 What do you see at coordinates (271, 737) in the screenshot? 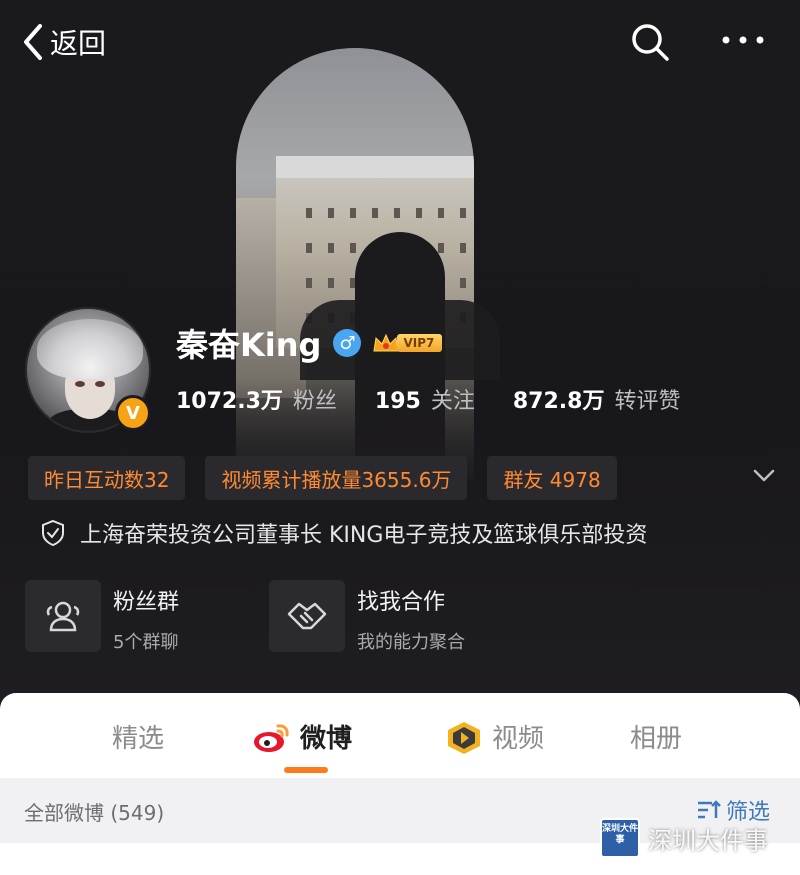
I see `weibo-logo-icon` at bounding box center [271, 737].